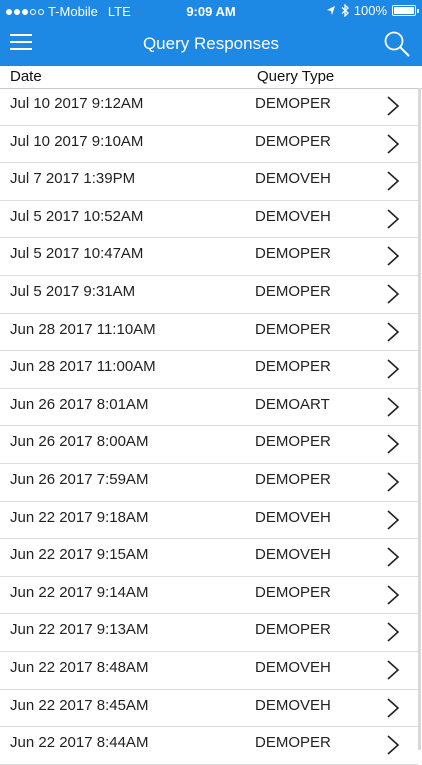 Image resolution: width=422 pixels, height=765 pixels. Describe the element at coordinates (209, 182) in the screenshot. I see `list-item: Jul 7 2017 1:39PM DEMOVEH` at that location.